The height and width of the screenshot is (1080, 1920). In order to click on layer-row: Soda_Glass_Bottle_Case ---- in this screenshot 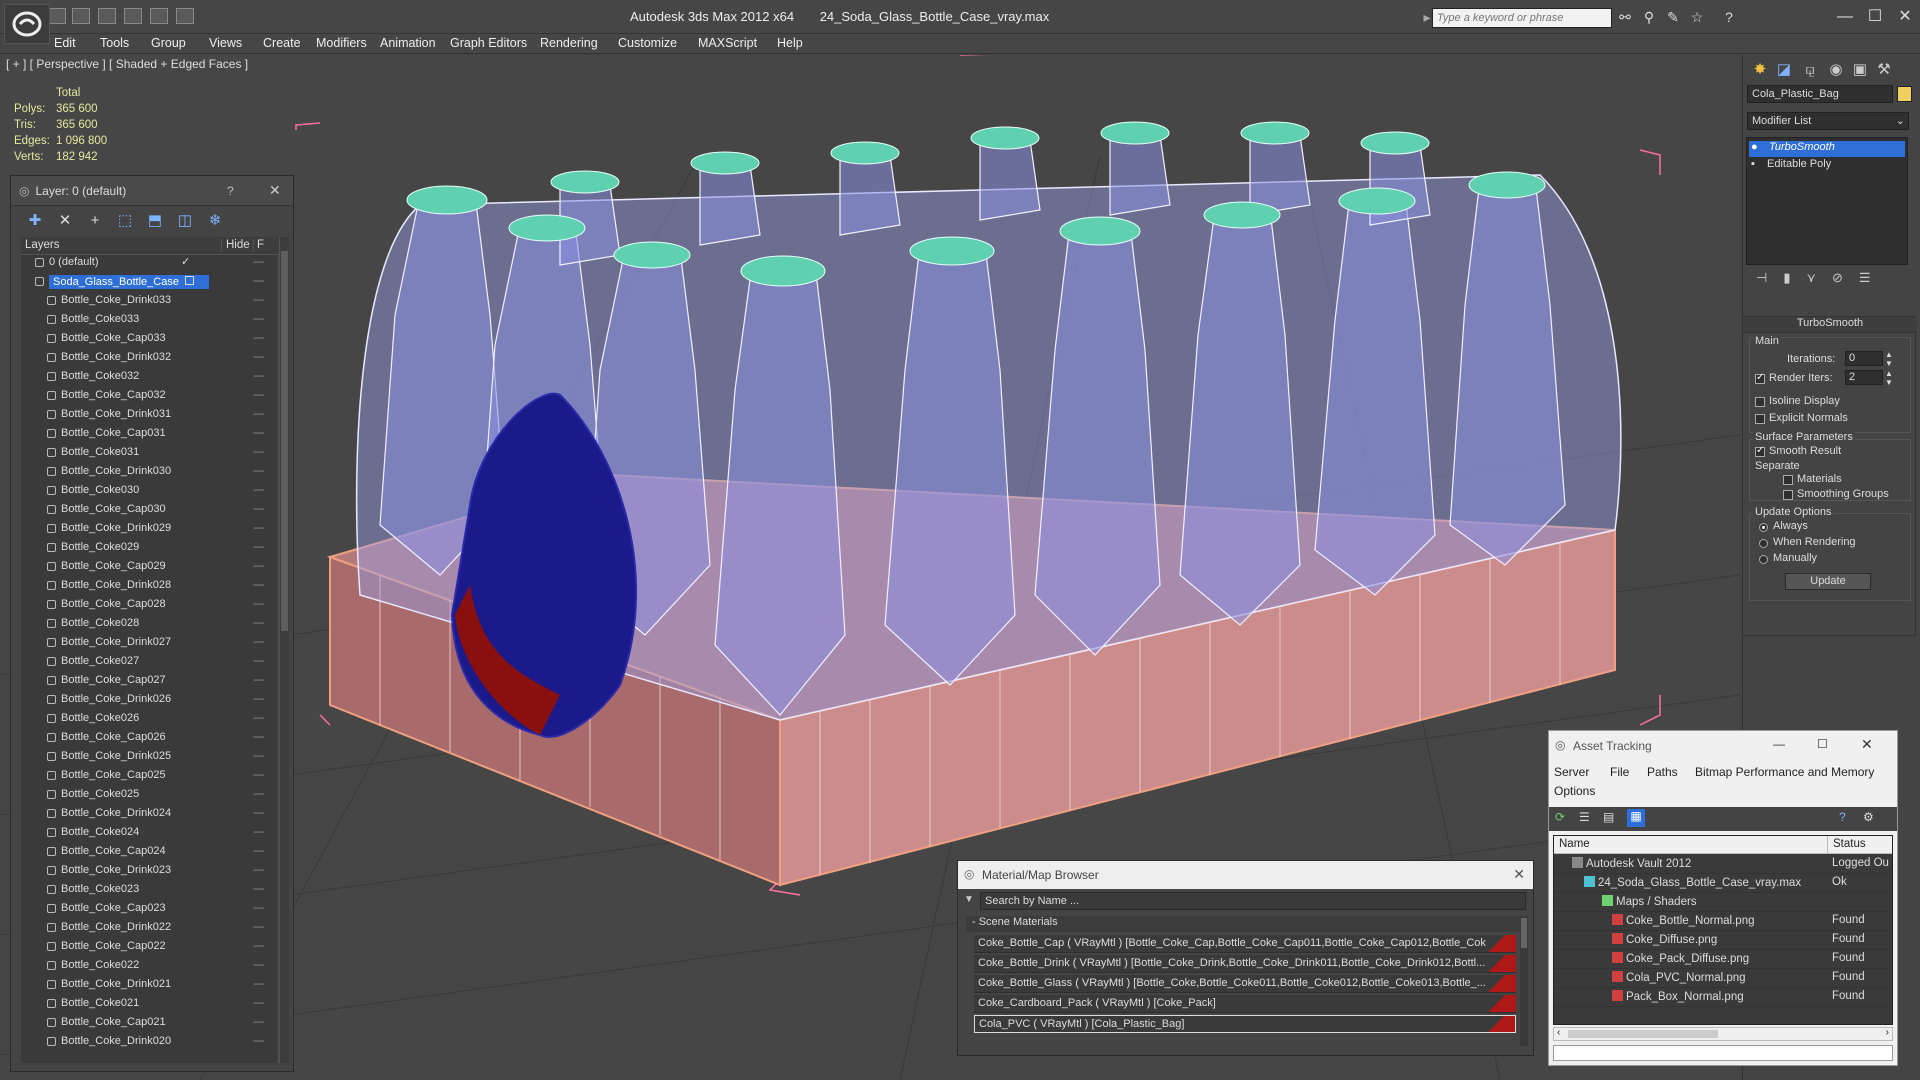, I will do `click(149, 281)`.